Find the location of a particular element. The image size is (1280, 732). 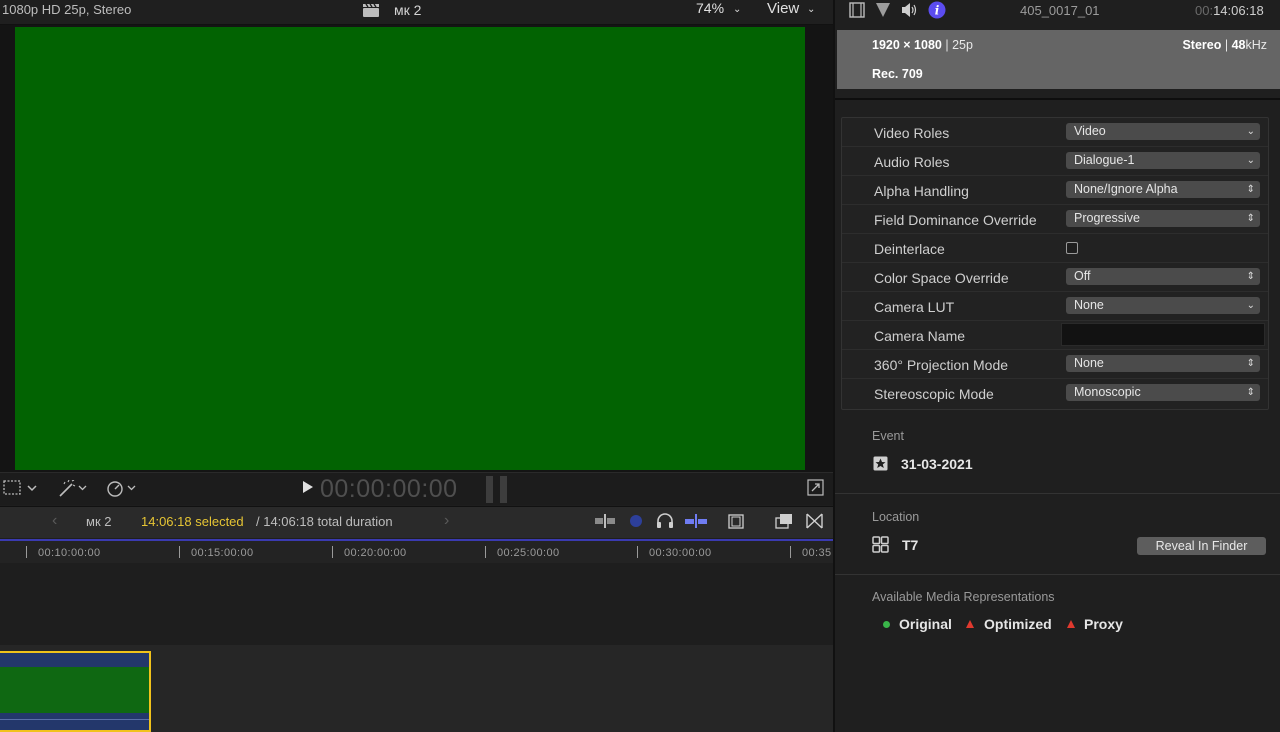

setting-row-deinterlace: Deinterlace is located at coordinates (1055, 248).